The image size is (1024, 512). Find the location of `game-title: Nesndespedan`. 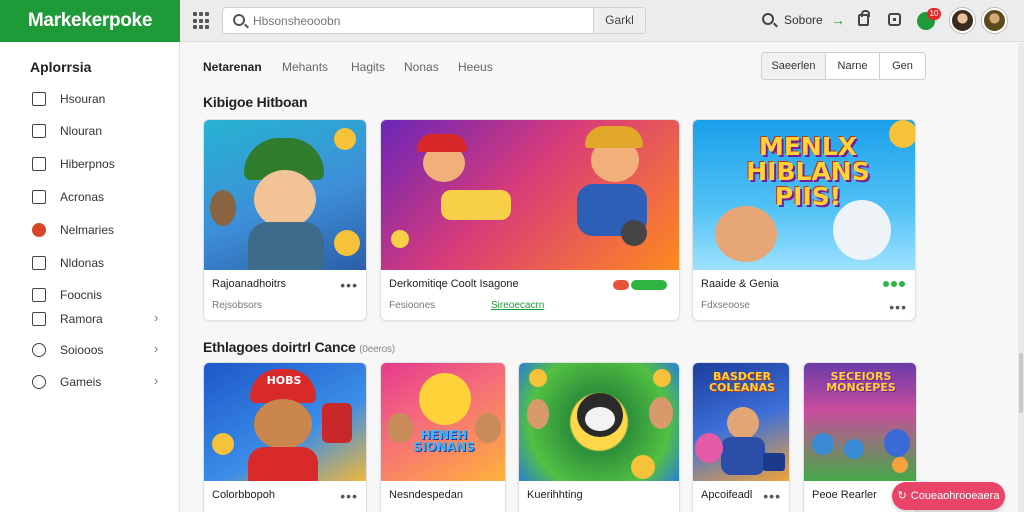

game-title: Nesndespedan is located at coordinates (426, 495).